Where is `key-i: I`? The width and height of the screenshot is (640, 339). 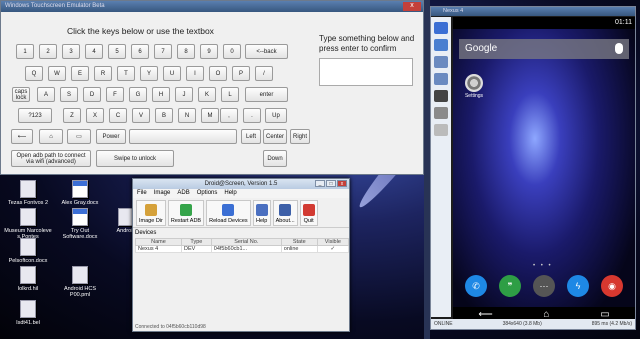
key-i: I is located at coordinates (195, 73).